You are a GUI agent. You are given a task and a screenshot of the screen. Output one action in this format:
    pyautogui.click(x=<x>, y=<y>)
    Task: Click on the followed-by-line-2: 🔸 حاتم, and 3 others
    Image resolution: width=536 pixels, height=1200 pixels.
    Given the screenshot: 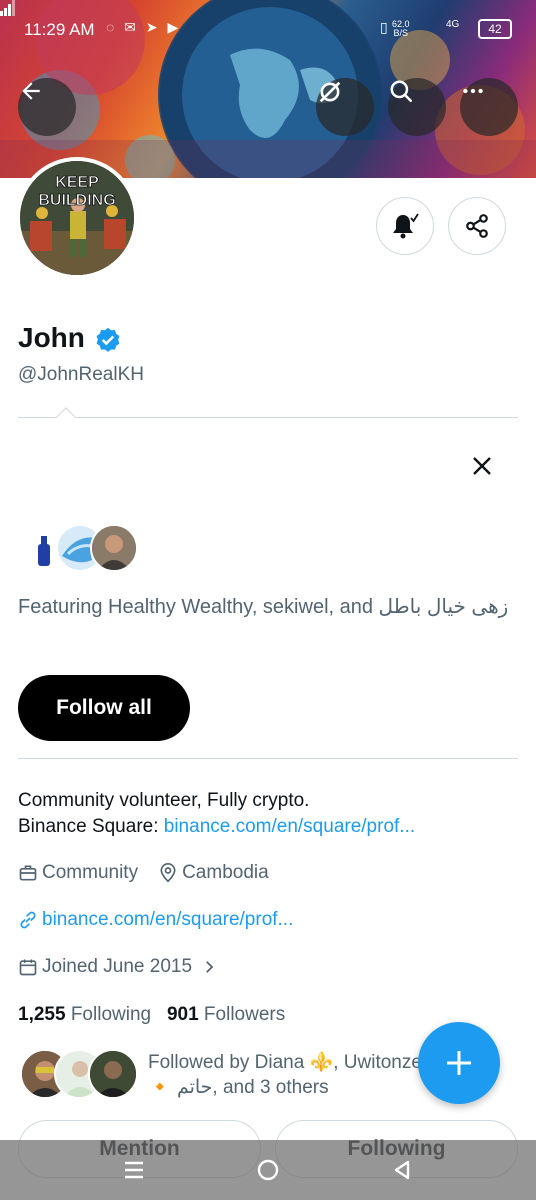 What is the action you would take?
    pyautogui.click(x=293, y=1087)
    